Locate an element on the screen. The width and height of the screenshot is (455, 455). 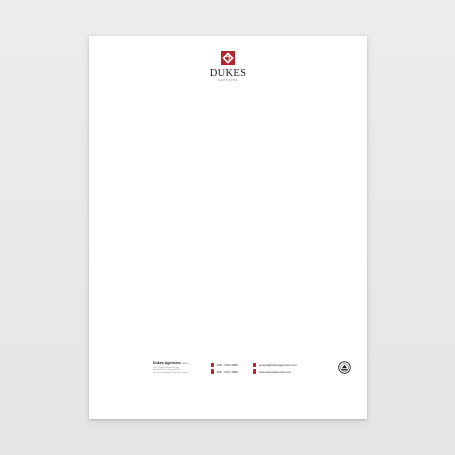
phone-item: 028 - 7021 2589 is located at coordinates (224, 372).